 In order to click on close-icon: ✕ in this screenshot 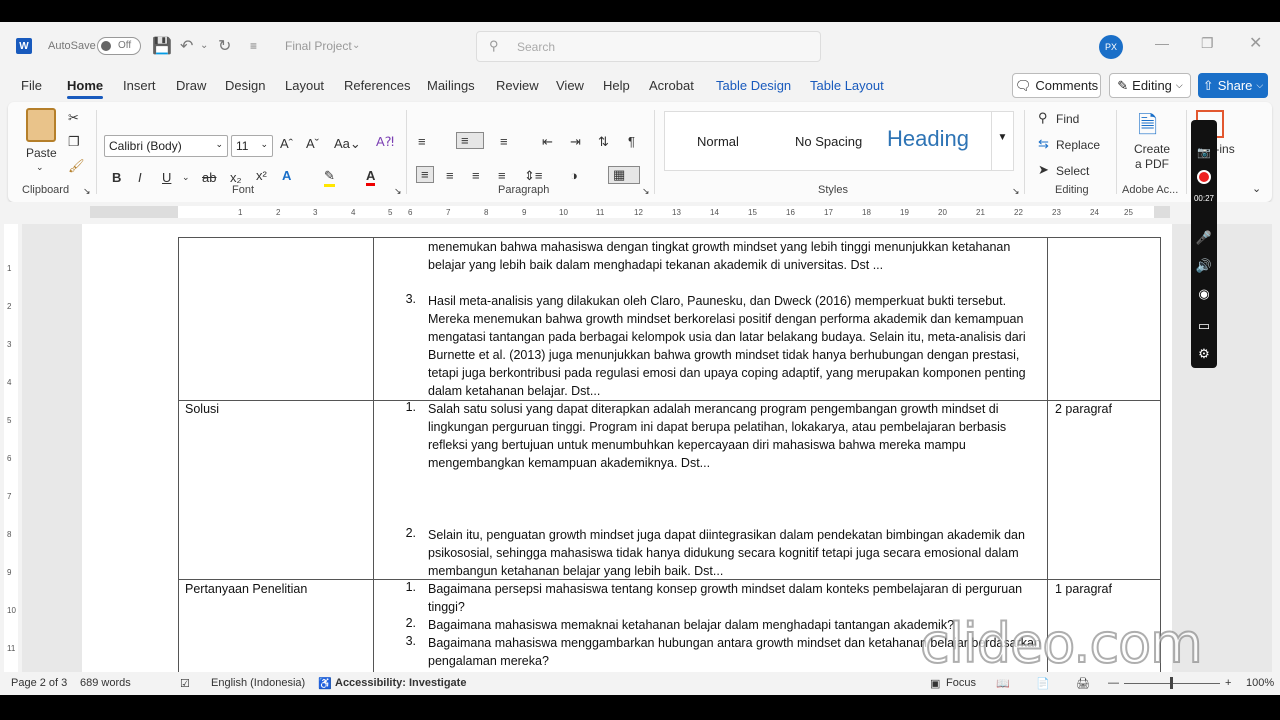, I will do `click(1255, 43)`.